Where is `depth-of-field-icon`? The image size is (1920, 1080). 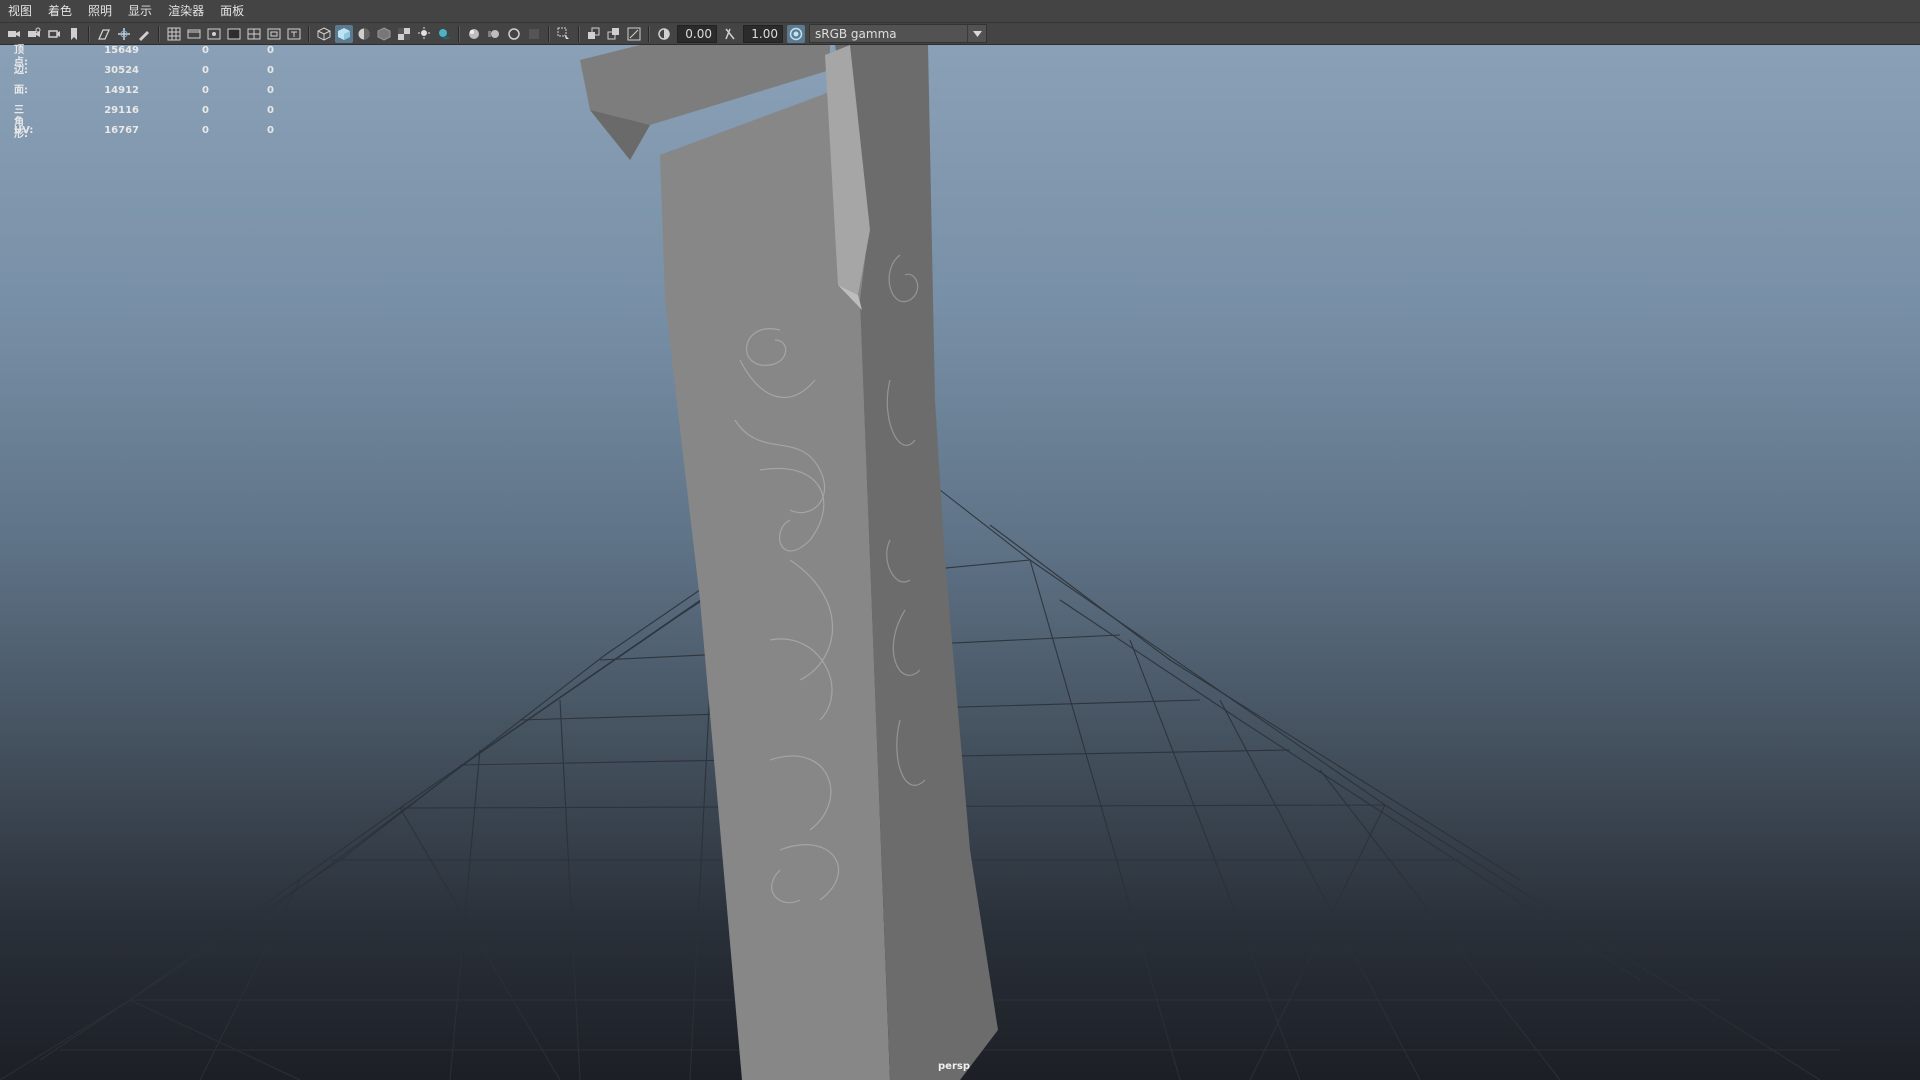
depth-of-field-icon is located at coordinates (534, 34).